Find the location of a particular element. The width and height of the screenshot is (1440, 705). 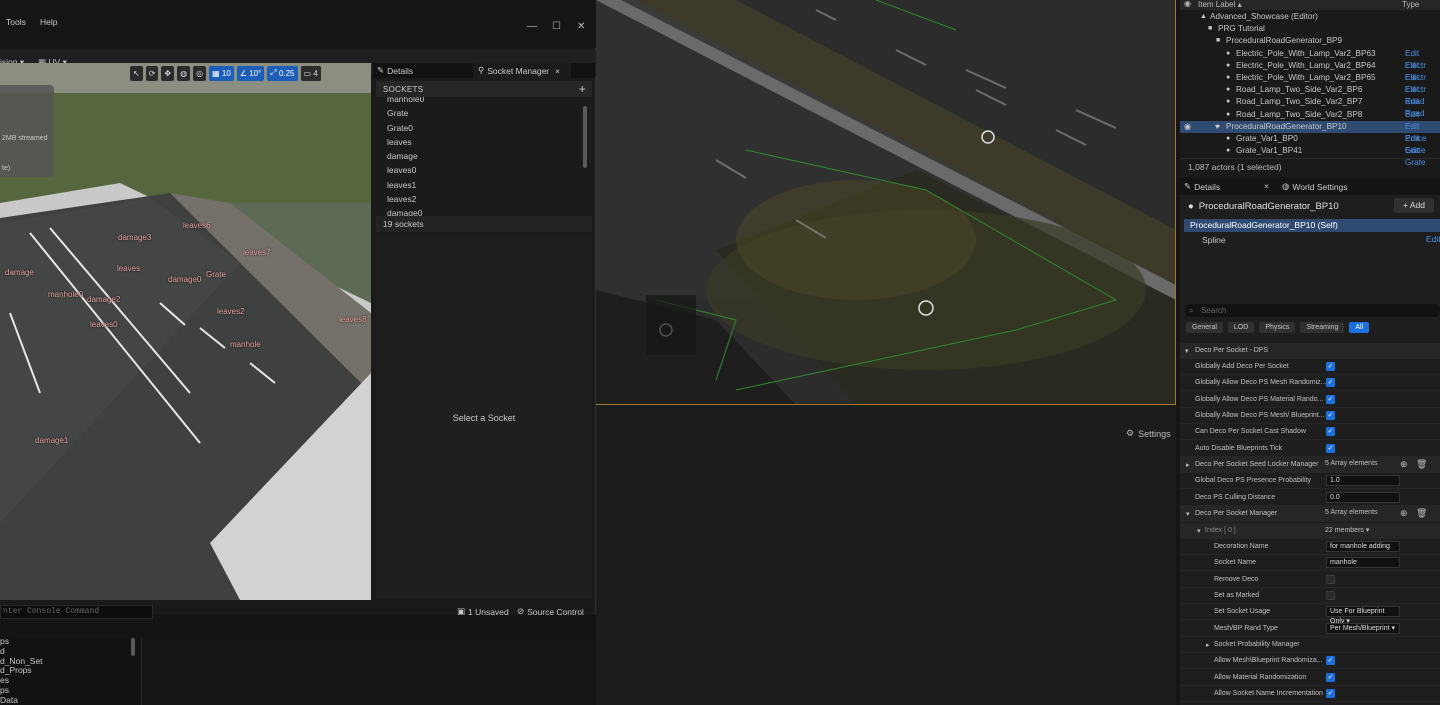

socket-list-item: leaves1 is located at coordinates (478, 185).